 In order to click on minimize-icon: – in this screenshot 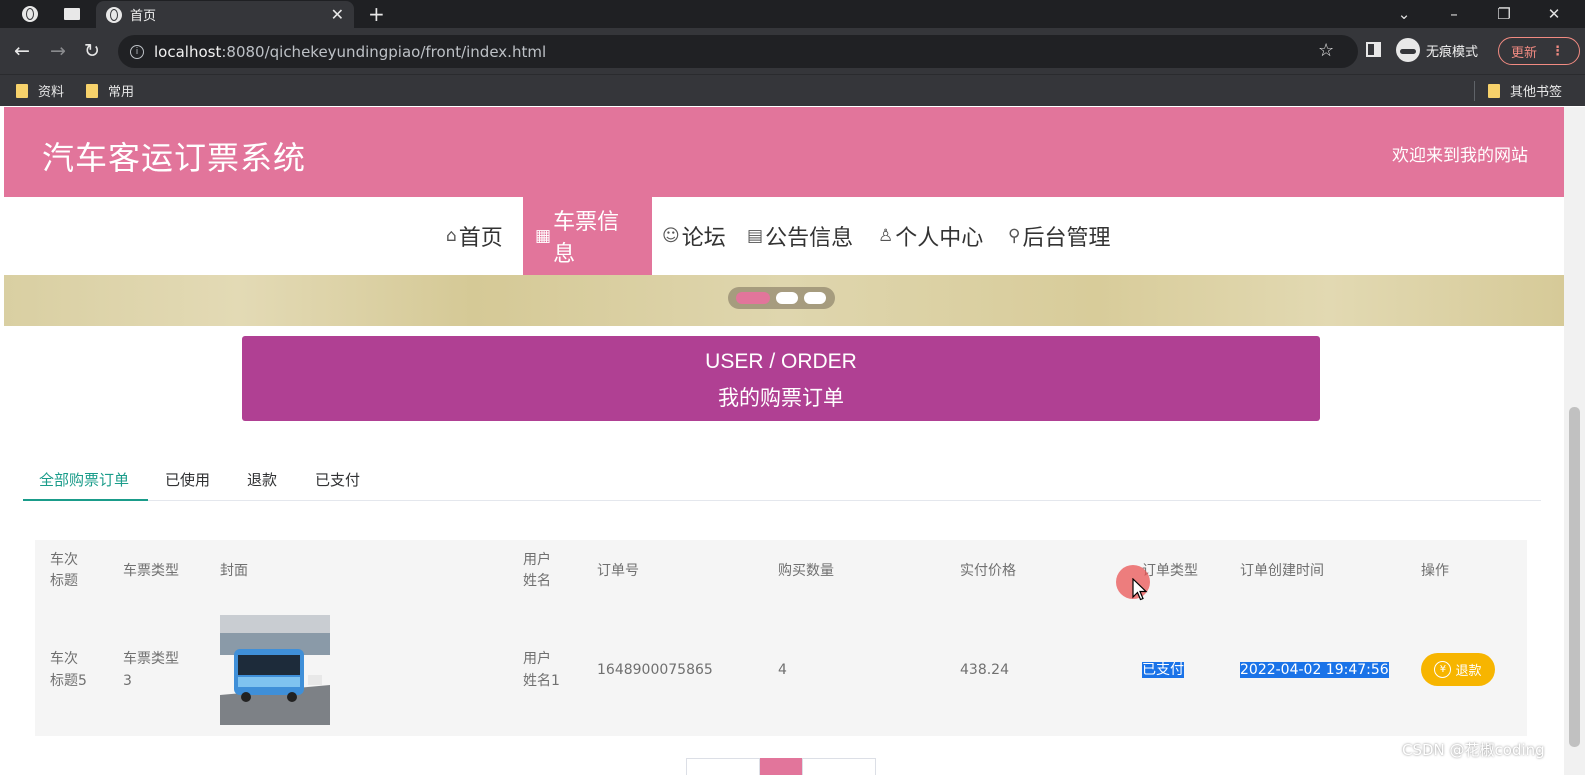, I will do `click(1454, 14)`.